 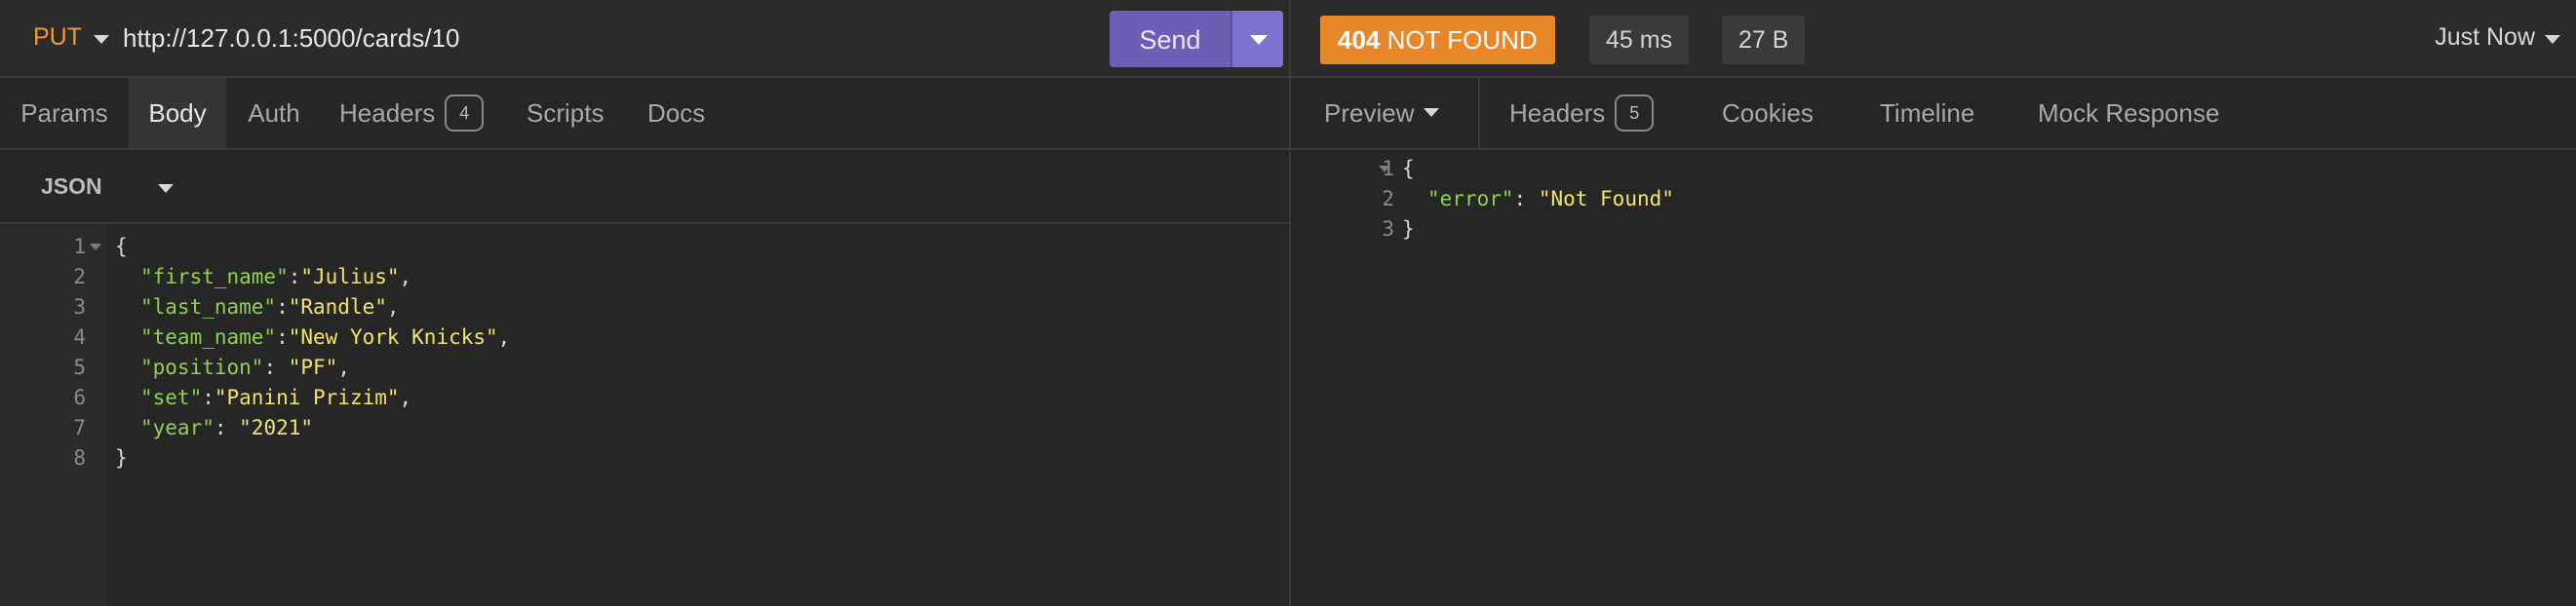 I want to click on history-selector: Just Now, so click(x=2485, y=38).